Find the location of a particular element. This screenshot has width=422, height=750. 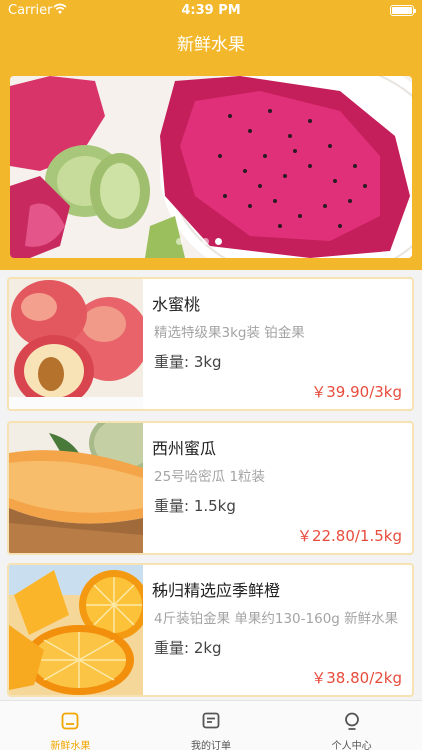

product-weight: 重量: 3kg is located at coordinates (188, 362).